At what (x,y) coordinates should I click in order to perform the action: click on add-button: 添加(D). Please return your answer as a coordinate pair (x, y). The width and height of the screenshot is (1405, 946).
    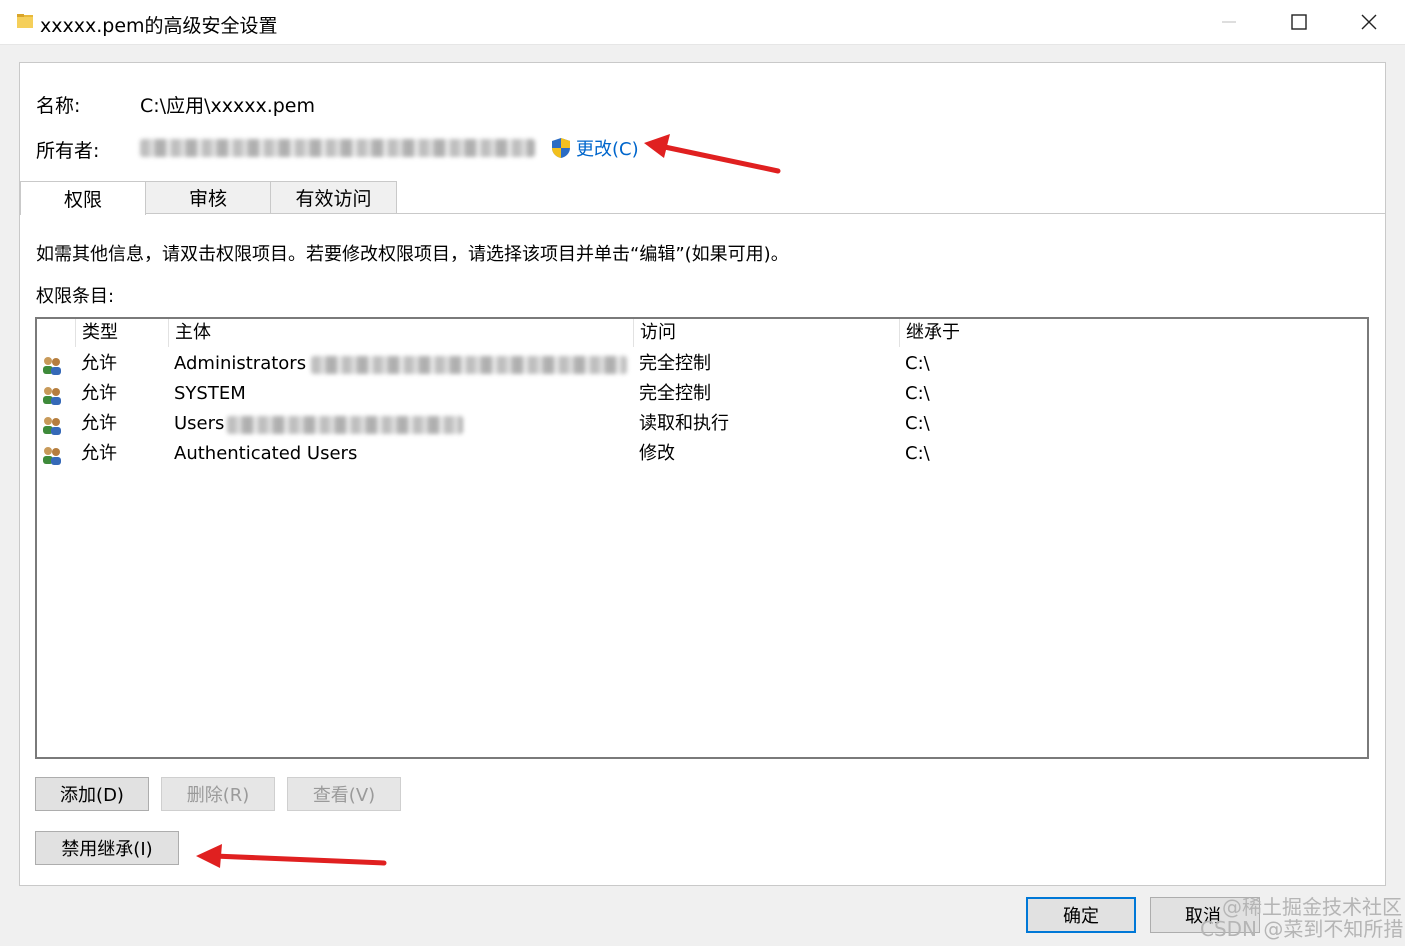
    Looking at the image, I should click on (92, 794).